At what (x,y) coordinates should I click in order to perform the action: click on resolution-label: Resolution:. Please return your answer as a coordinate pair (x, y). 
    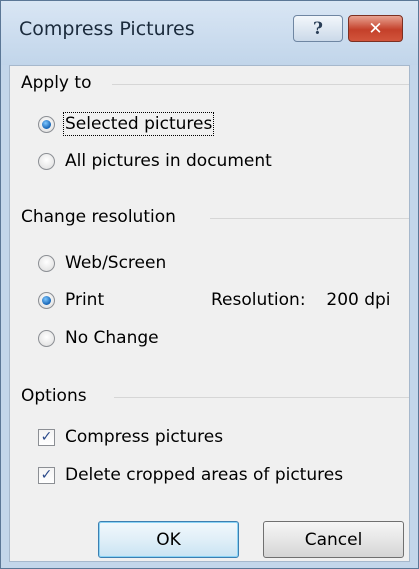
    Looking at the image, I should click on (258, 300).